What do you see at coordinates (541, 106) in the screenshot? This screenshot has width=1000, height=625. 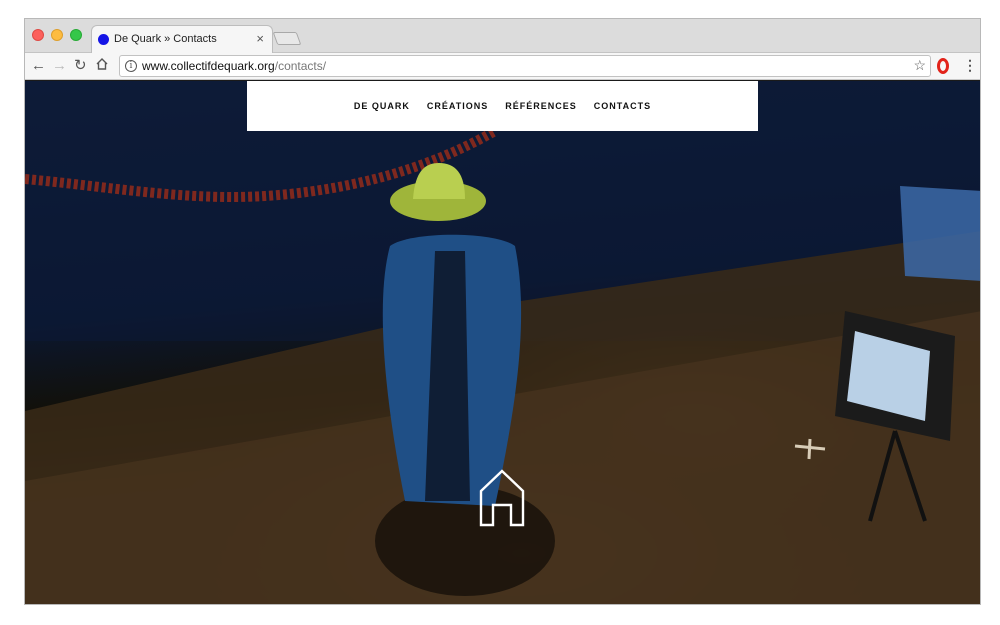 I see `nav-item-references: RÉFÉRENCES` at bounding box center [541, 106].